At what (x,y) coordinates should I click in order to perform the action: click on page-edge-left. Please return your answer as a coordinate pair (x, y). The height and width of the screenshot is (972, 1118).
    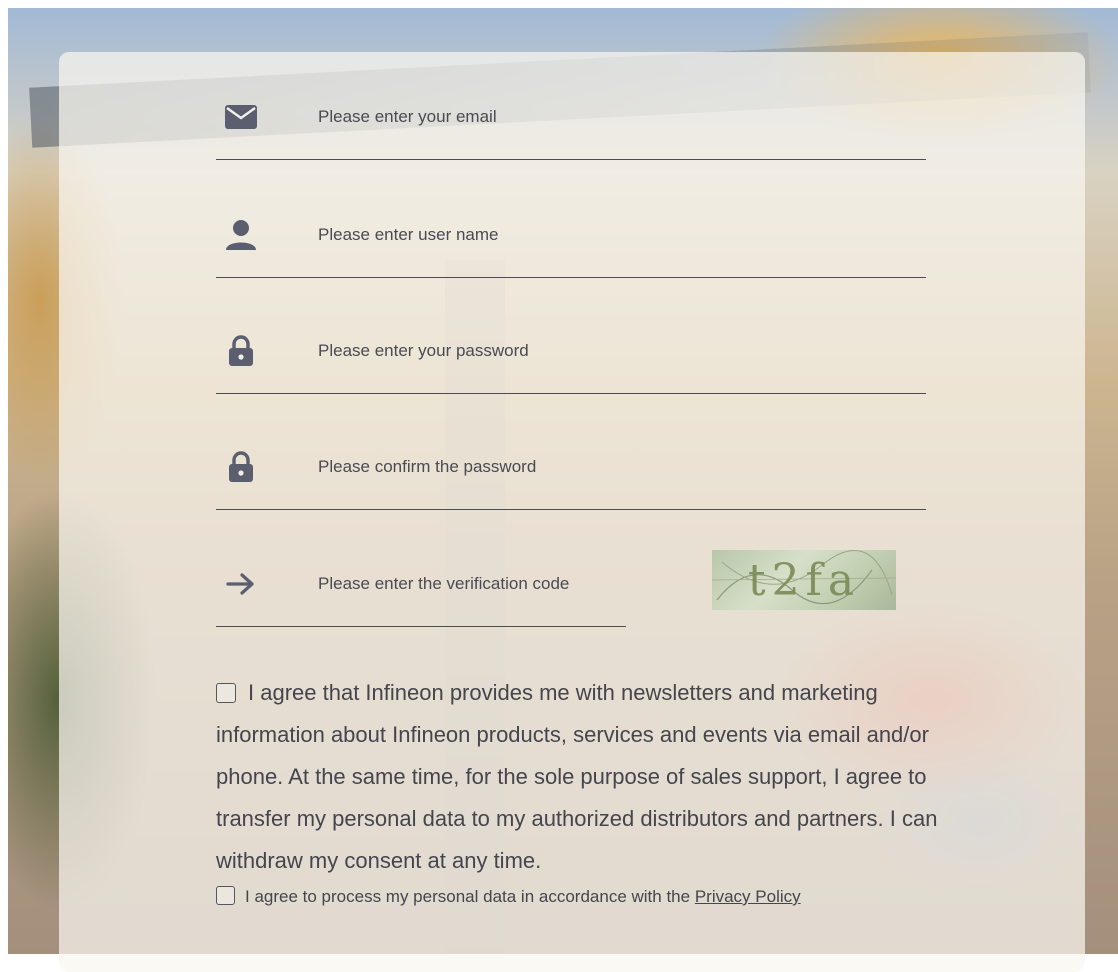
    Looking at the image, I should click on (4, 477).